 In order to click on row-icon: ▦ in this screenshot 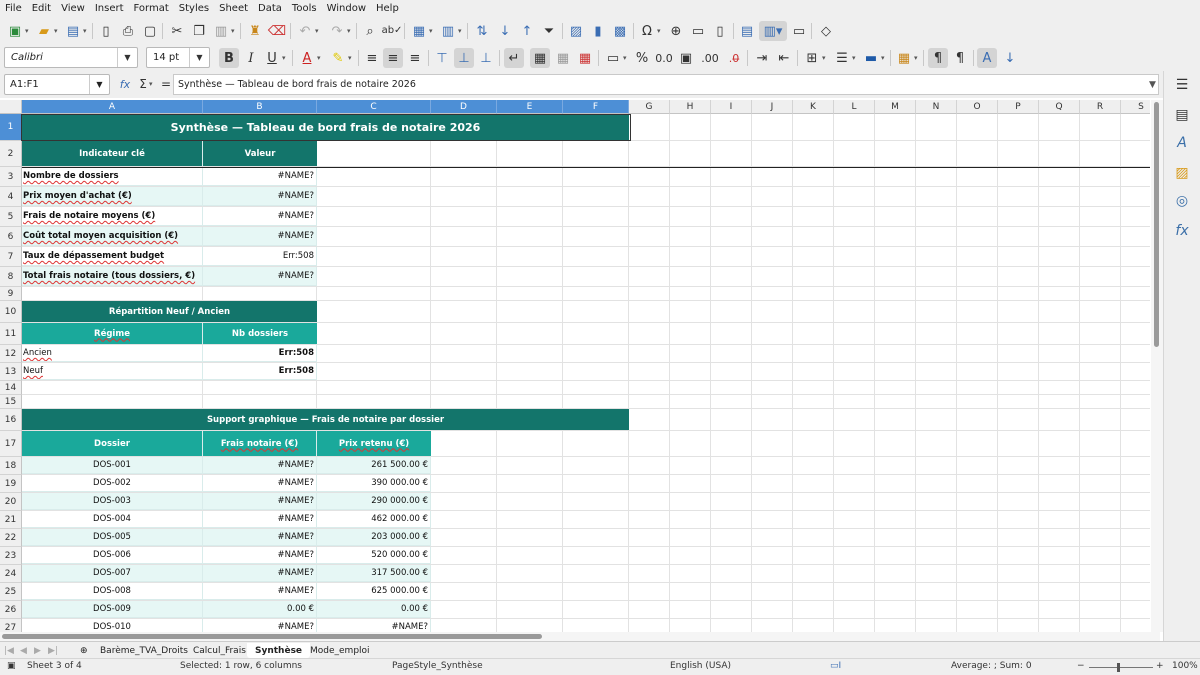, I will do `click(419, 31)`.